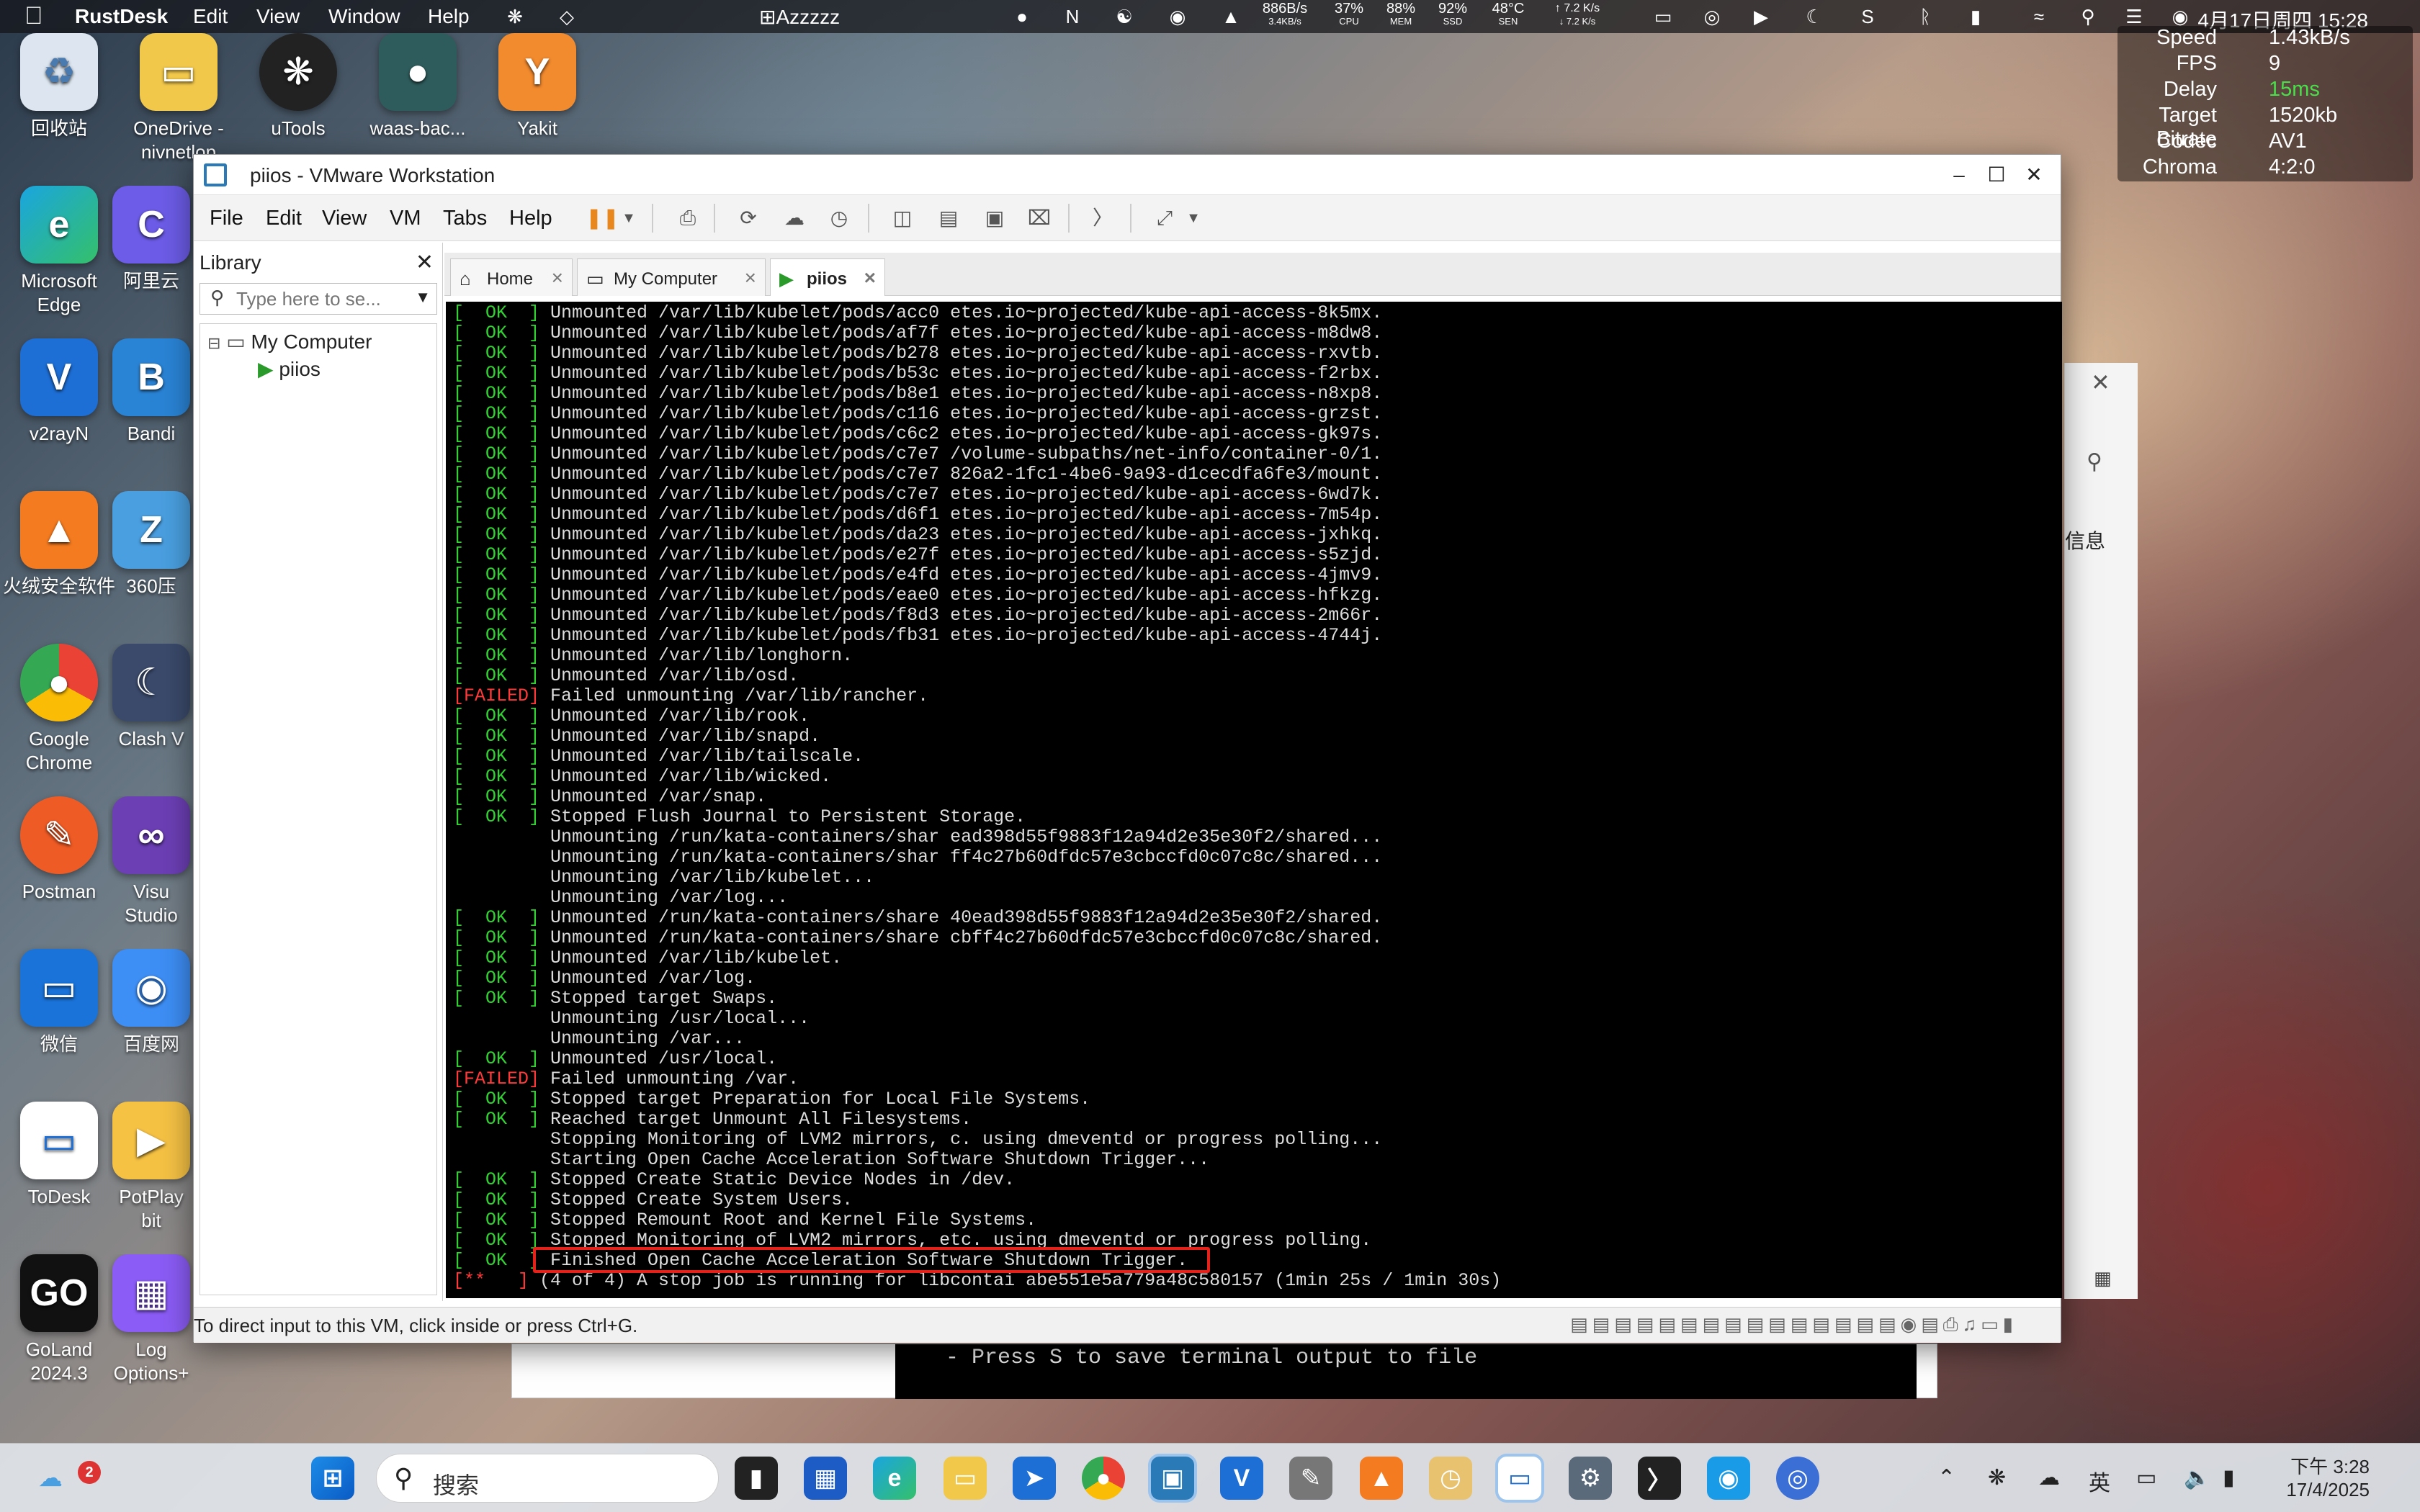 The image size is (2420, 1512). I want to click on play-icon: ▶, so click(1761, 16).